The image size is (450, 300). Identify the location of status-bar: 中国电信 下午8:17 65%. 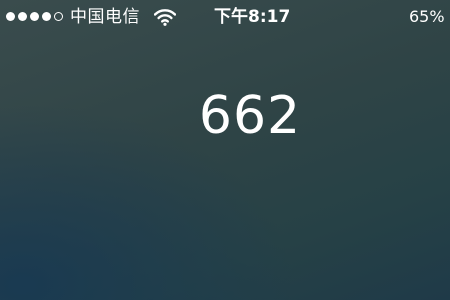
(225, 17).